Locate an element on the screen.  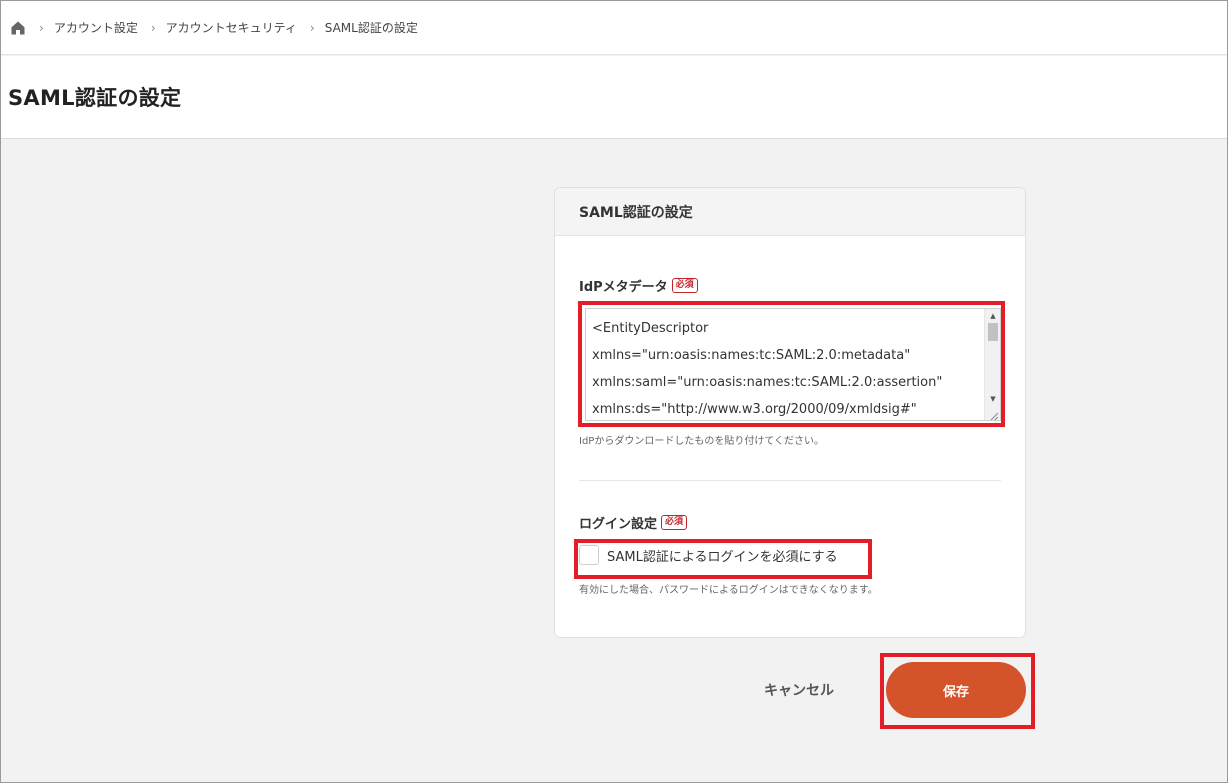
idp-metadata-label-text: IdPメタデータ is located at coordinates (623, 287).